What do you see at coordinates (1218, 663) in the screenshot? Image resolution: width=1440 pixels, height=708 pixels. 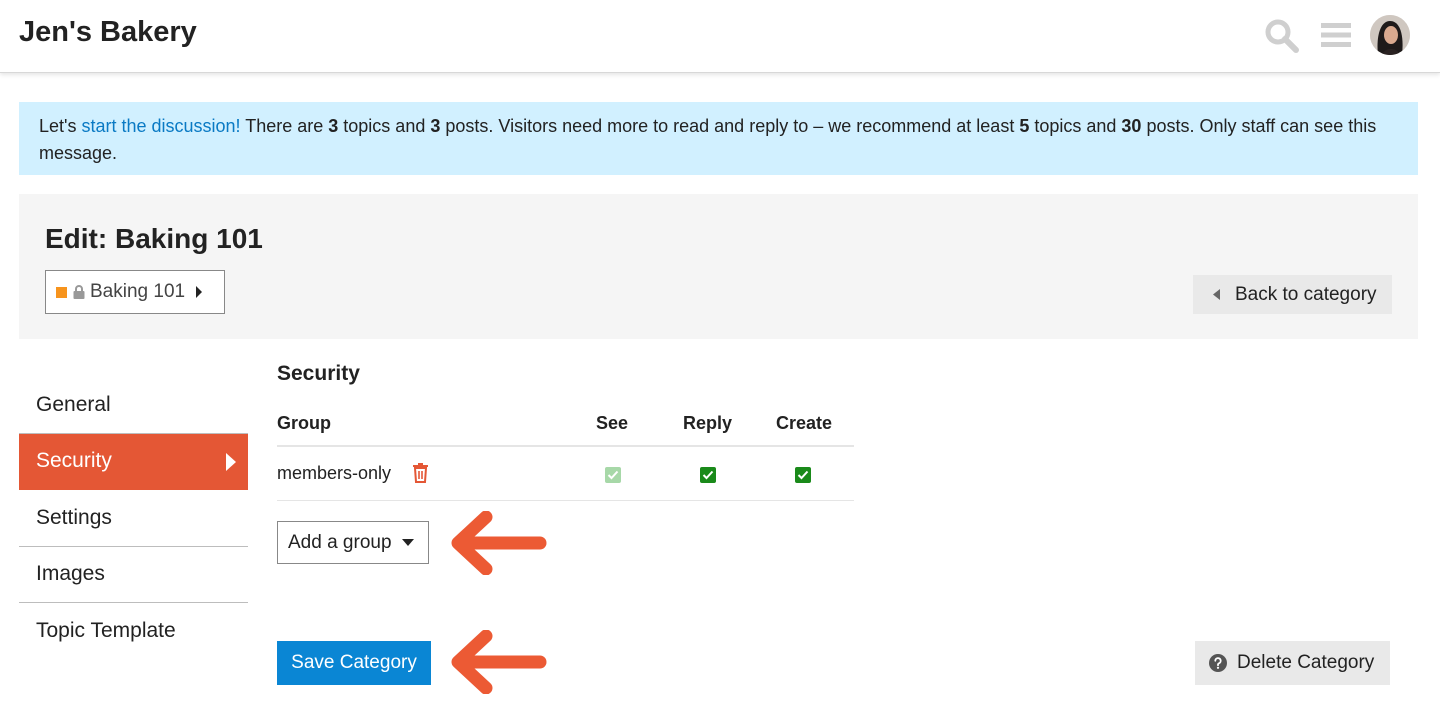 I see `question-circle-icon` at bounding box center [1218, 663].